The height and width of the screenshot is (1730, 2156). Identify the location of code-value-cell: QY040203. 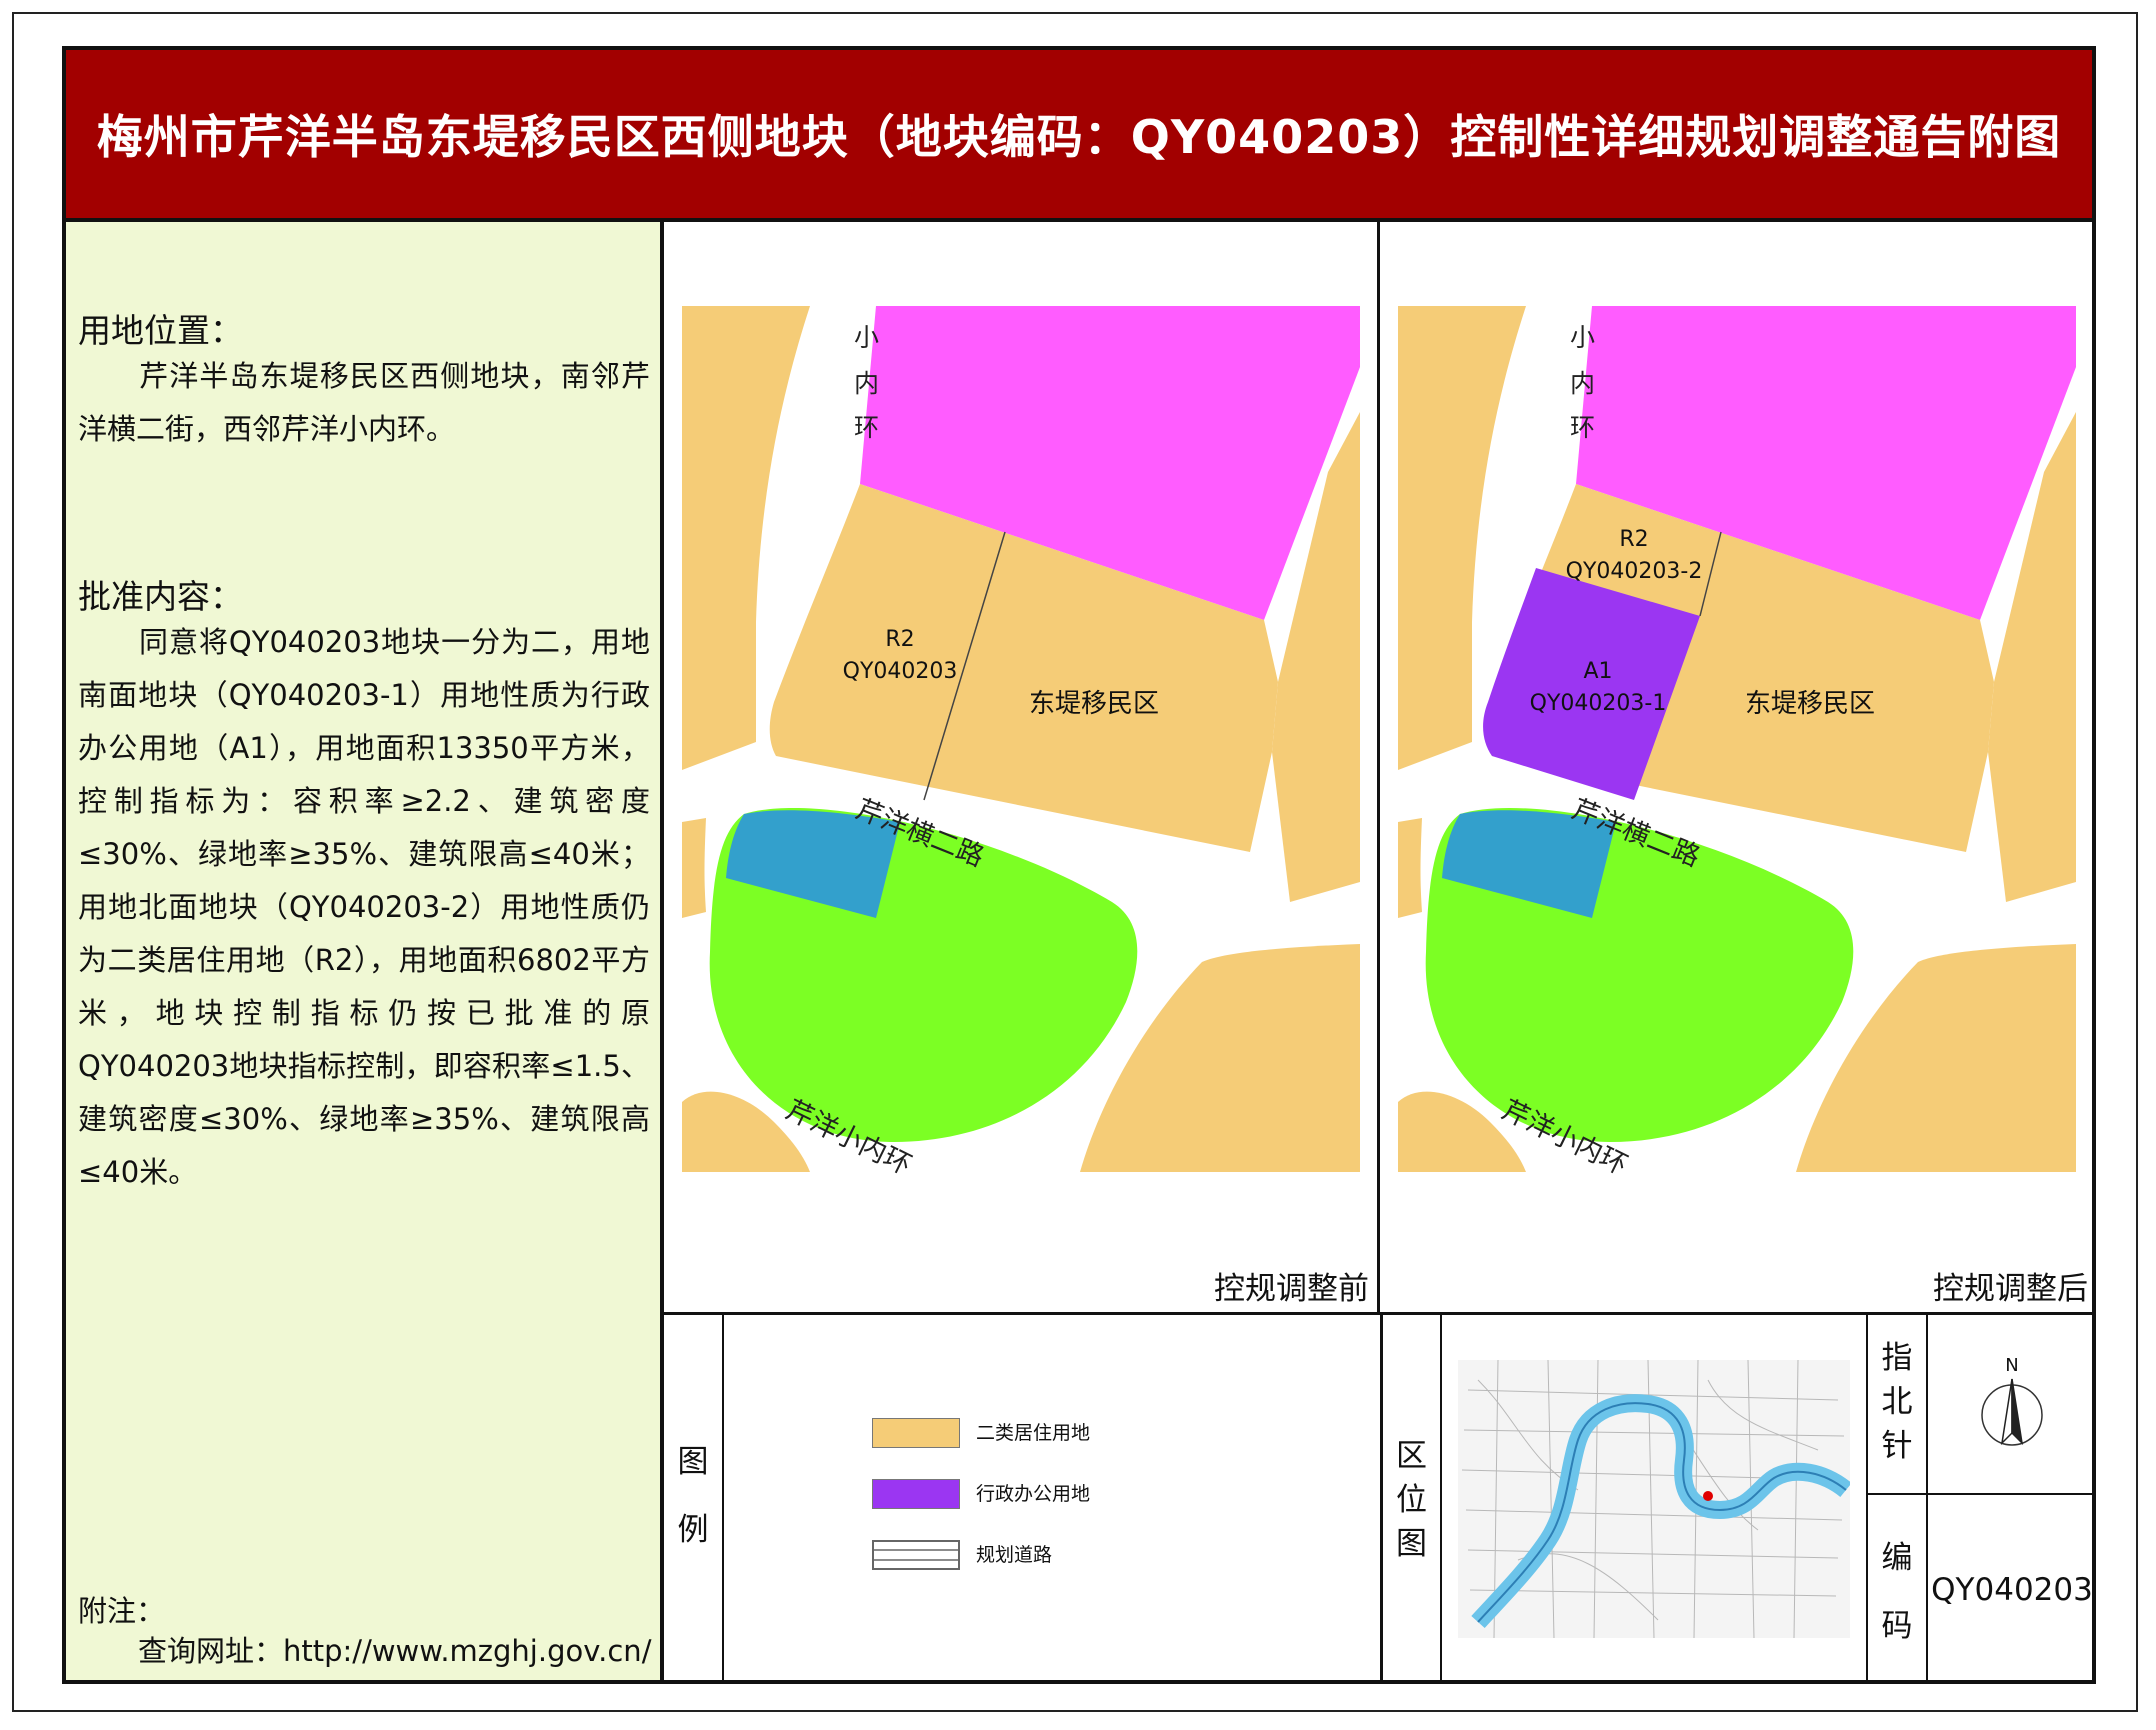
(2012, 1589).